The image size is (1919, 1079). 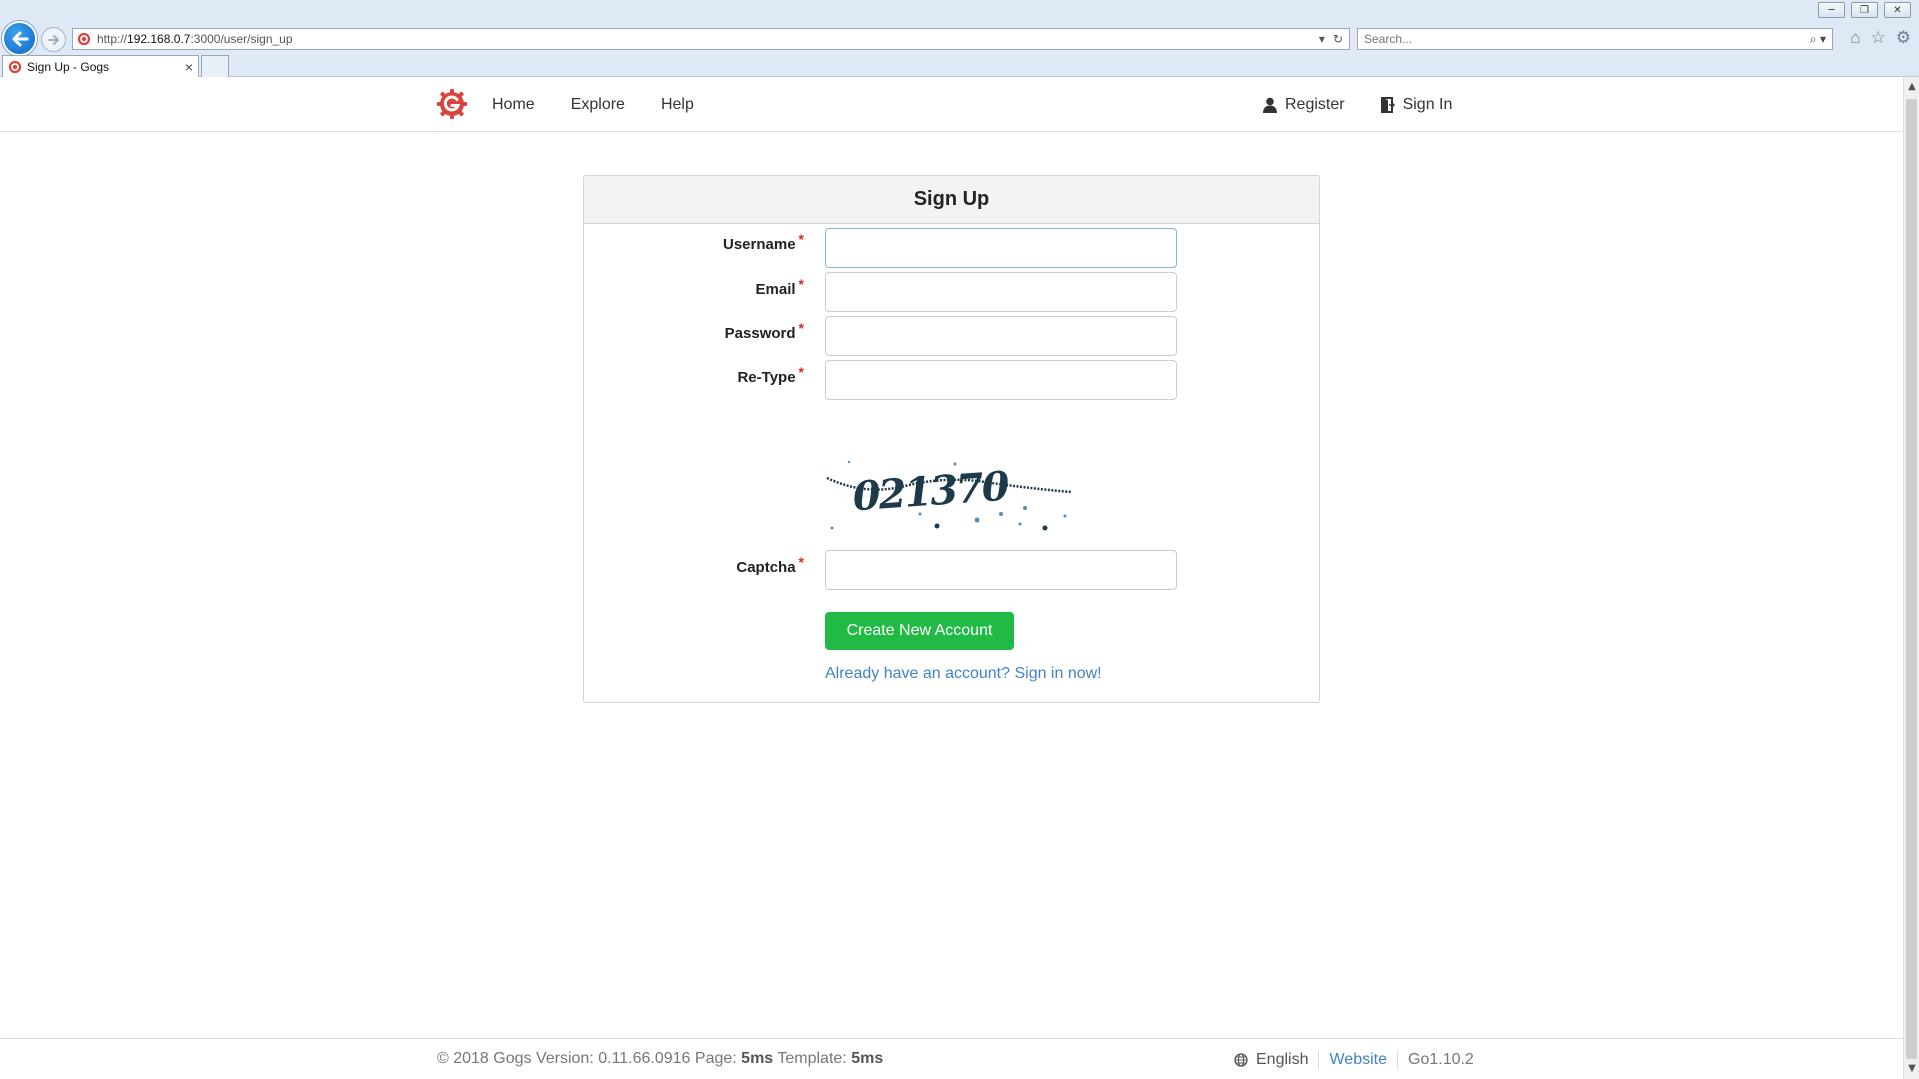 I want to click on settings-gear-icon: ⚙, so click(x=1903, y=38).